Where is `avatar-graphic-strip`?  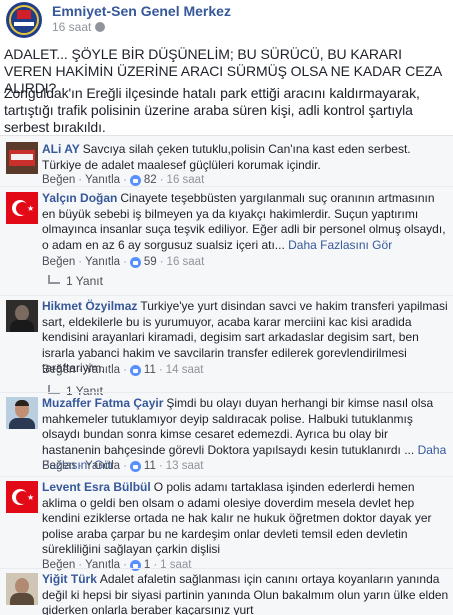
avatar-graphic-strip is located at coordinates (22, 157).